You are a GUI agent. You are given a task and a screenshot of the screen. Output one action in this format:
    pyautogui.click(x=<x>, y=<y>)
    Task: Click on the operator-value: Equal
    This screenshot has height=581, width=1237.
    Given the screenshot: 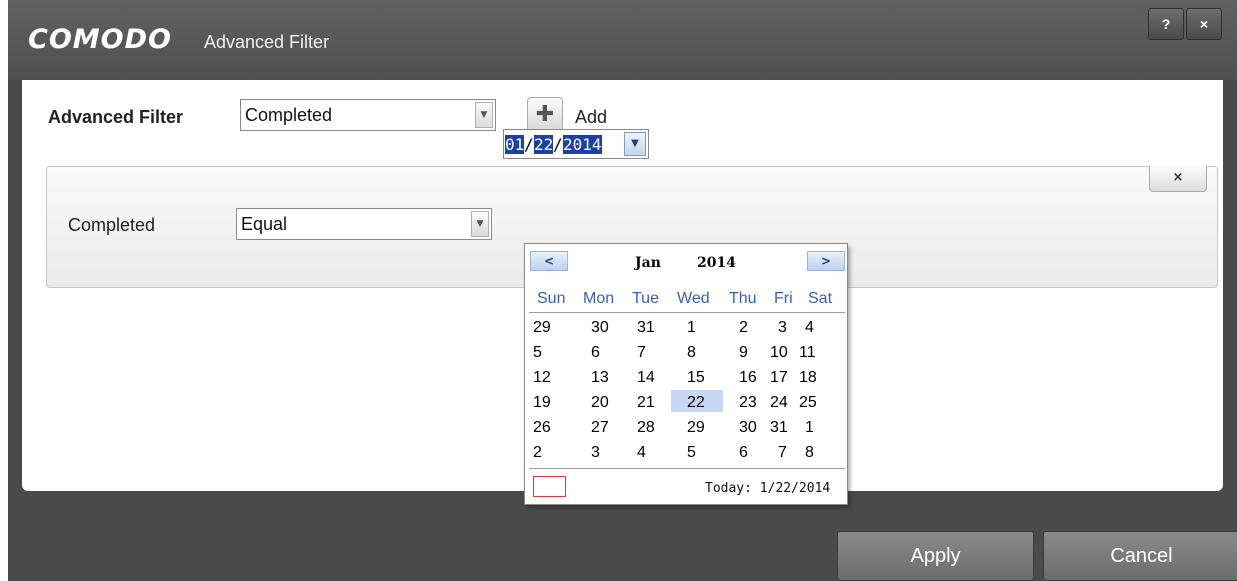 What is the action you would take?
    pyautogui.click(x=264, y=224)
    